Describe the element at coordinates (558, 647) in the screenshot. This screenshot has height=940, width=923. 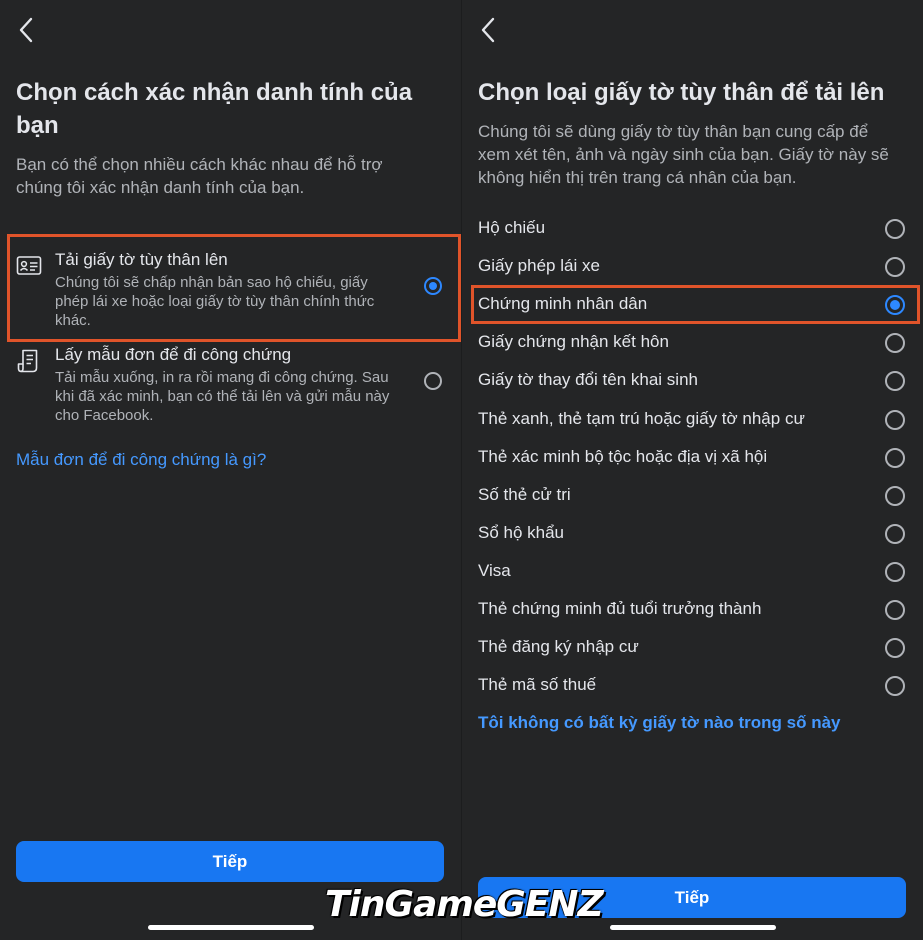
I see `id-type-label: Thẻ đăng ký nhập cư` at that location.